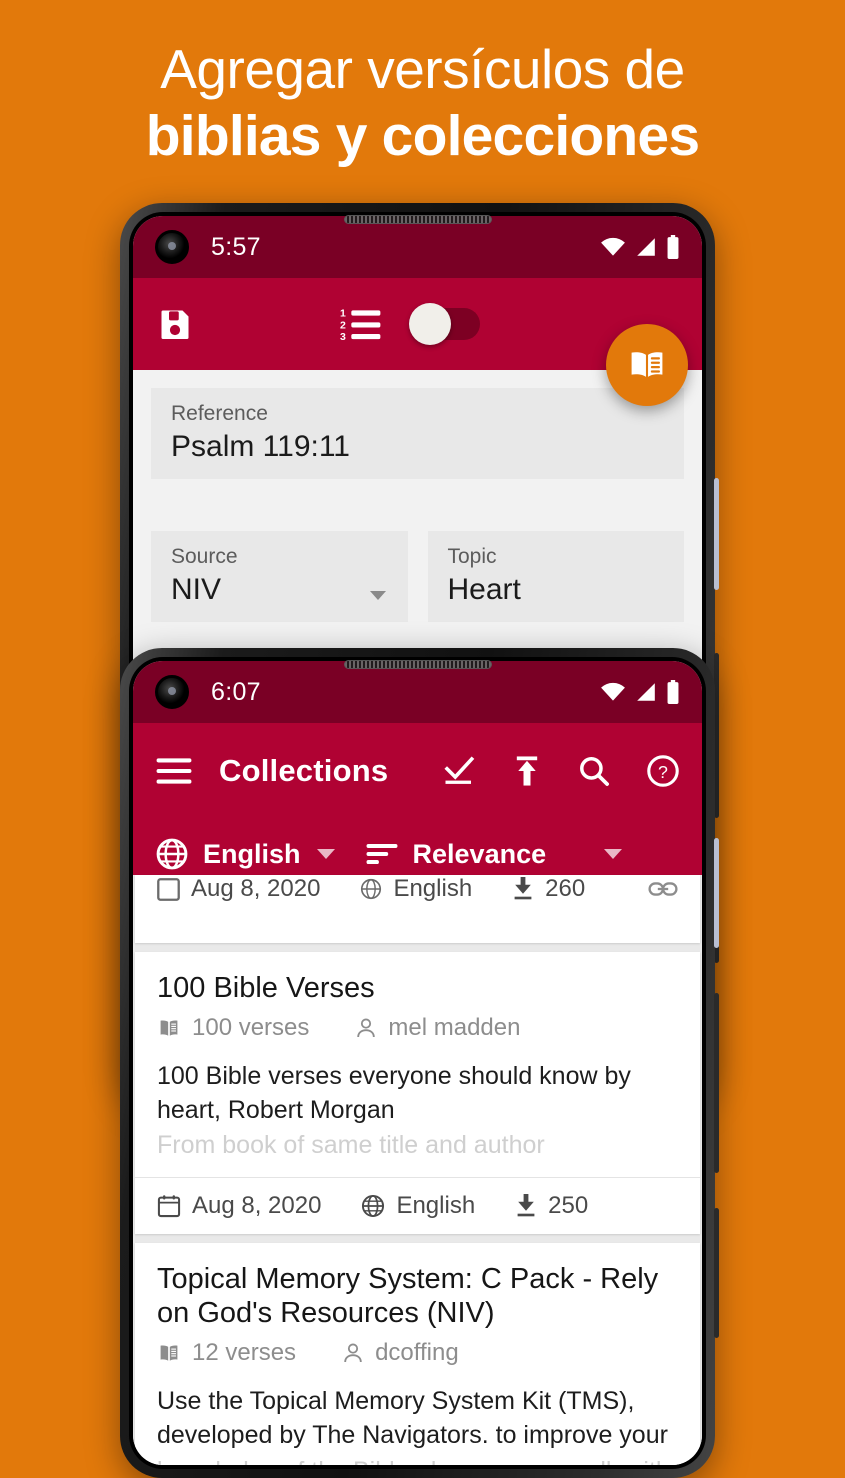 This screenshot has height=1478, width=845. I want to click on search-icon, so click(594, 771).